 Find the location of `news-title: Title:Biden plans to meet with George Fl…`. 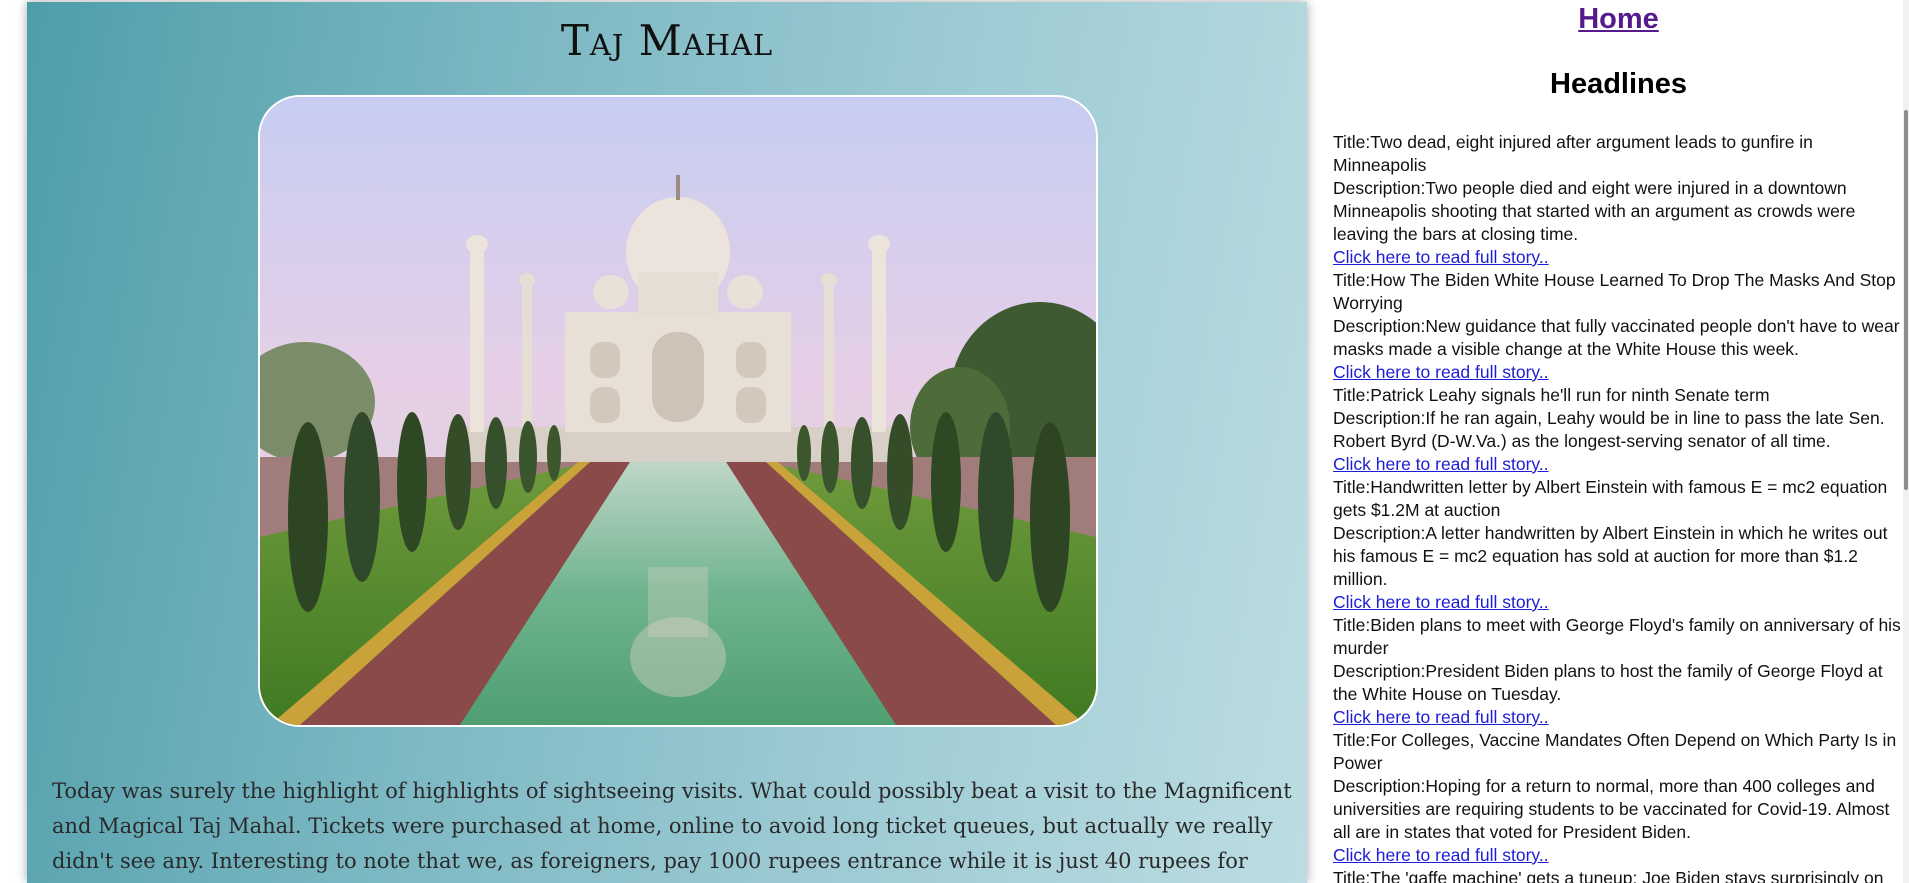

news-title: Title:Biden plans to meet with George Fl… is located at coordinates (1617, 636).